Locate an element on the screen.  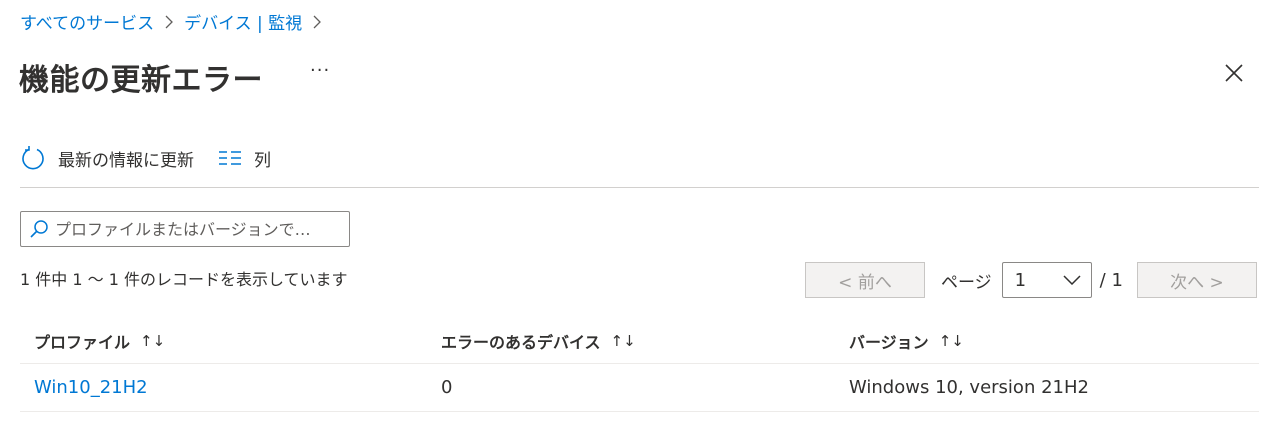
page-title: 機能の更新エラー is located at coordinates (141, 80).